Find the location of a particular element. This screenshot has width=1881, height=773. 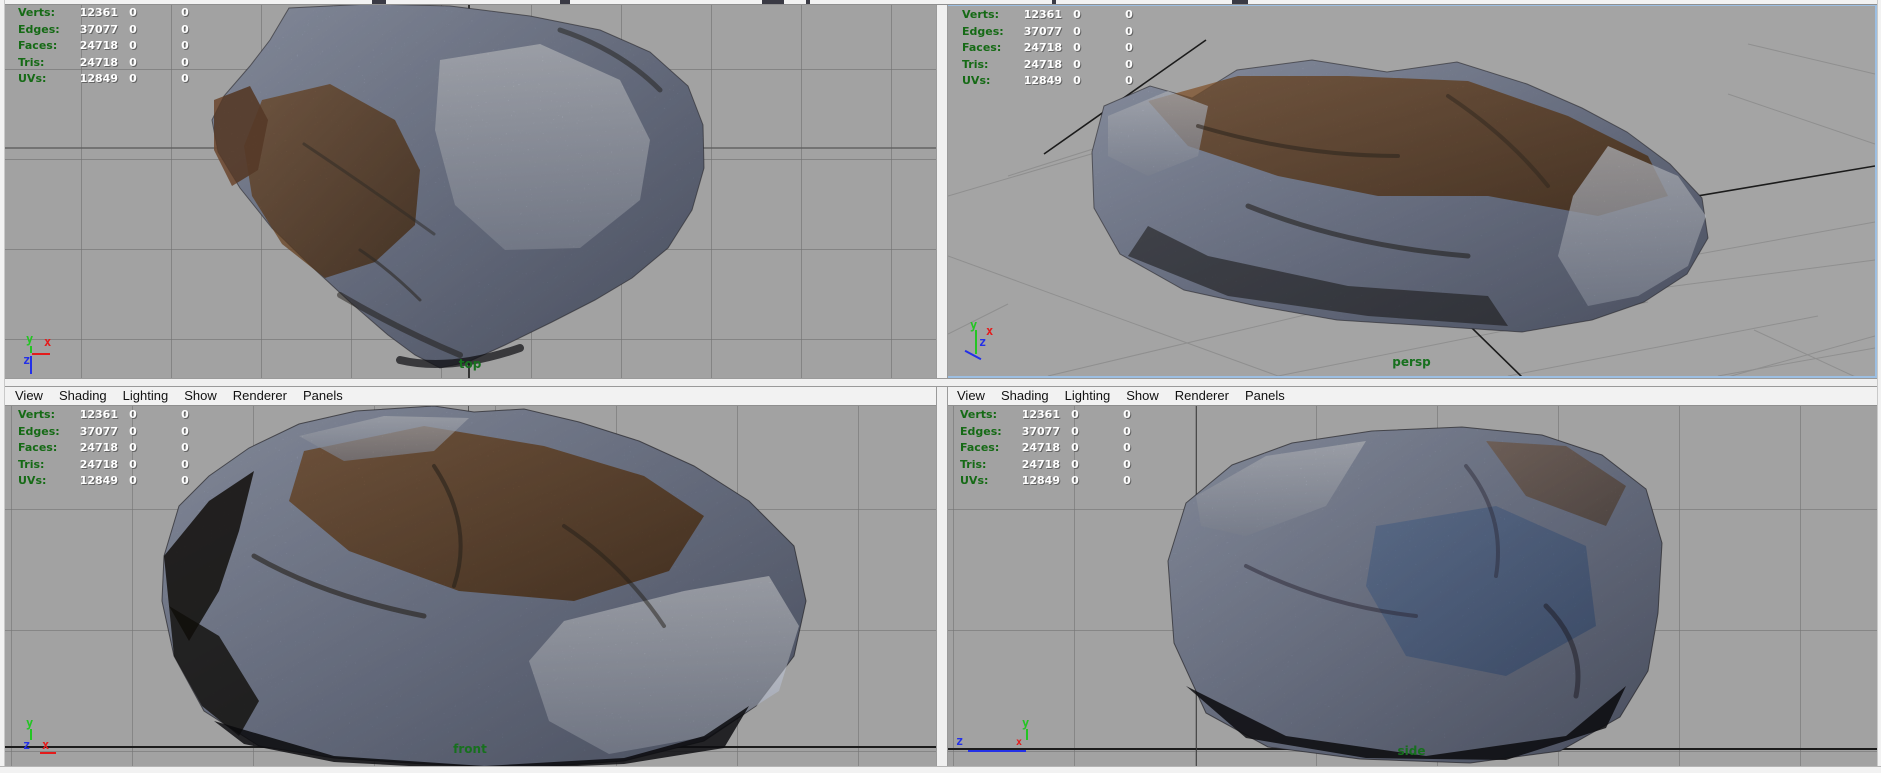

view-label: front is located at coordinates (470, 749).